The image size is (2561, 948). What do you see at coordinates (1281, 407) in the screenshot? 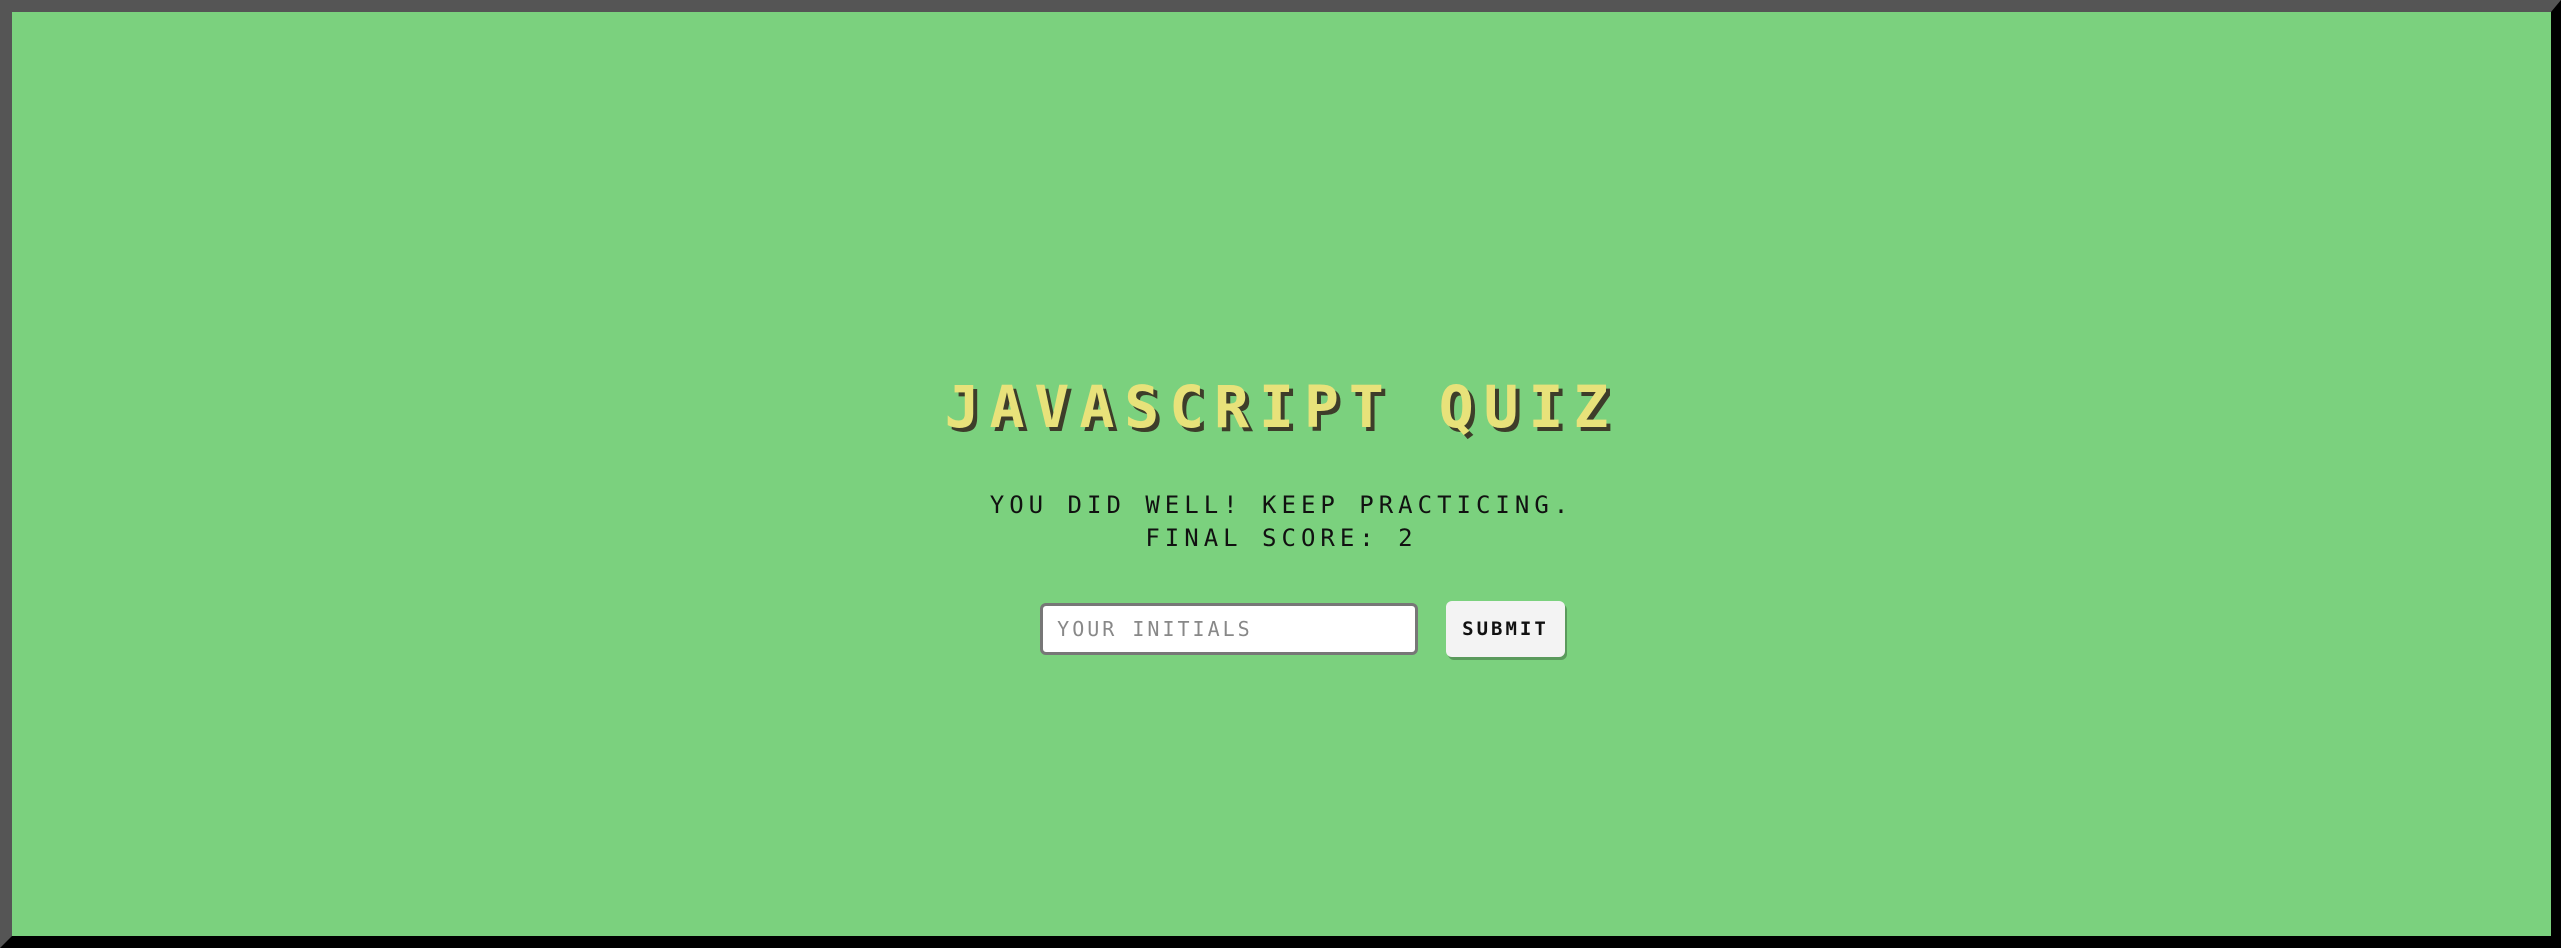
I see `page-title: JAVASCRIPT QUIZ` at bounding box center [1281, 407].